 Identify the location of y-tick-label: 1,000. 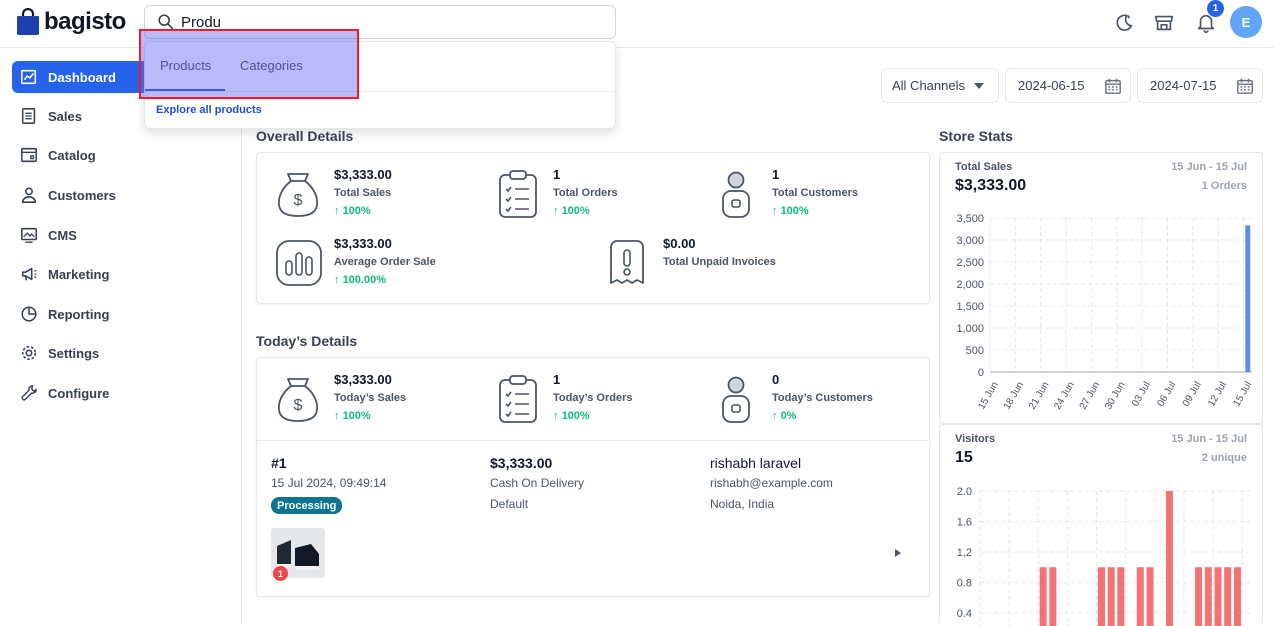
(970, 329).